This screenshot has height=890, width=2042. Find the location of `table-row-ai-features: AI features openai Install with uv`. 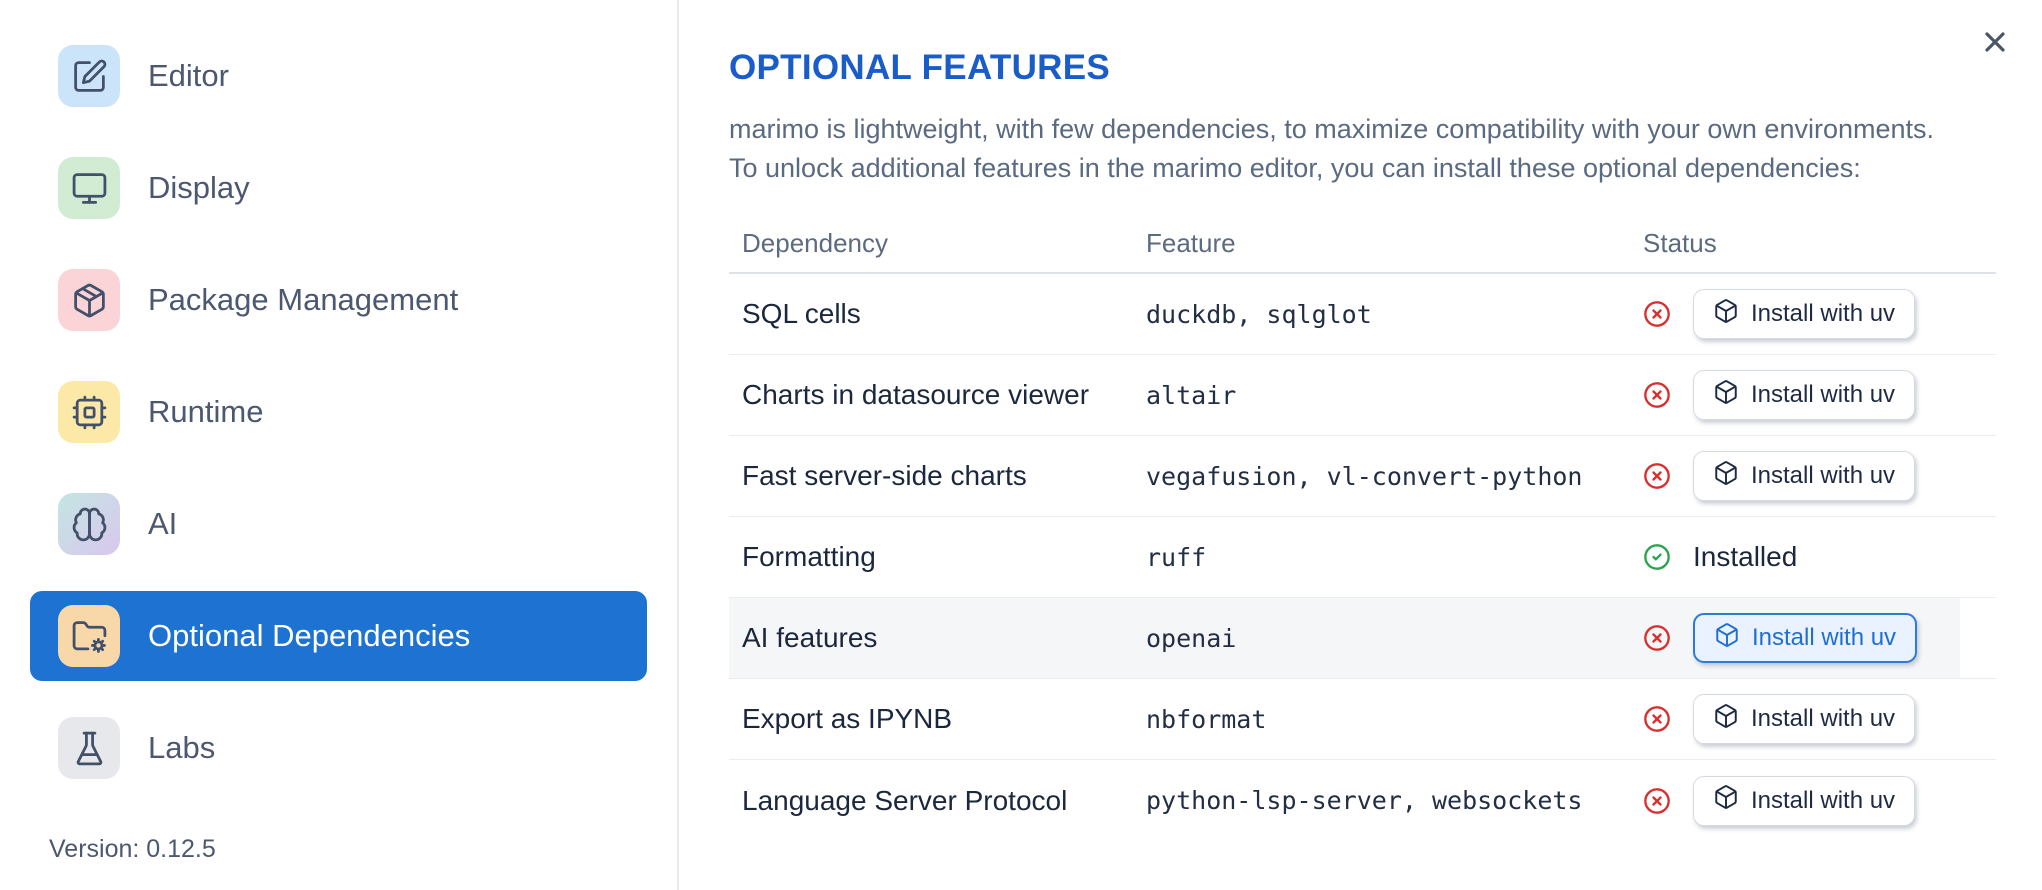

table-row-ai-features: AI features openai Install with uv is located at coordinates (1362, 638).